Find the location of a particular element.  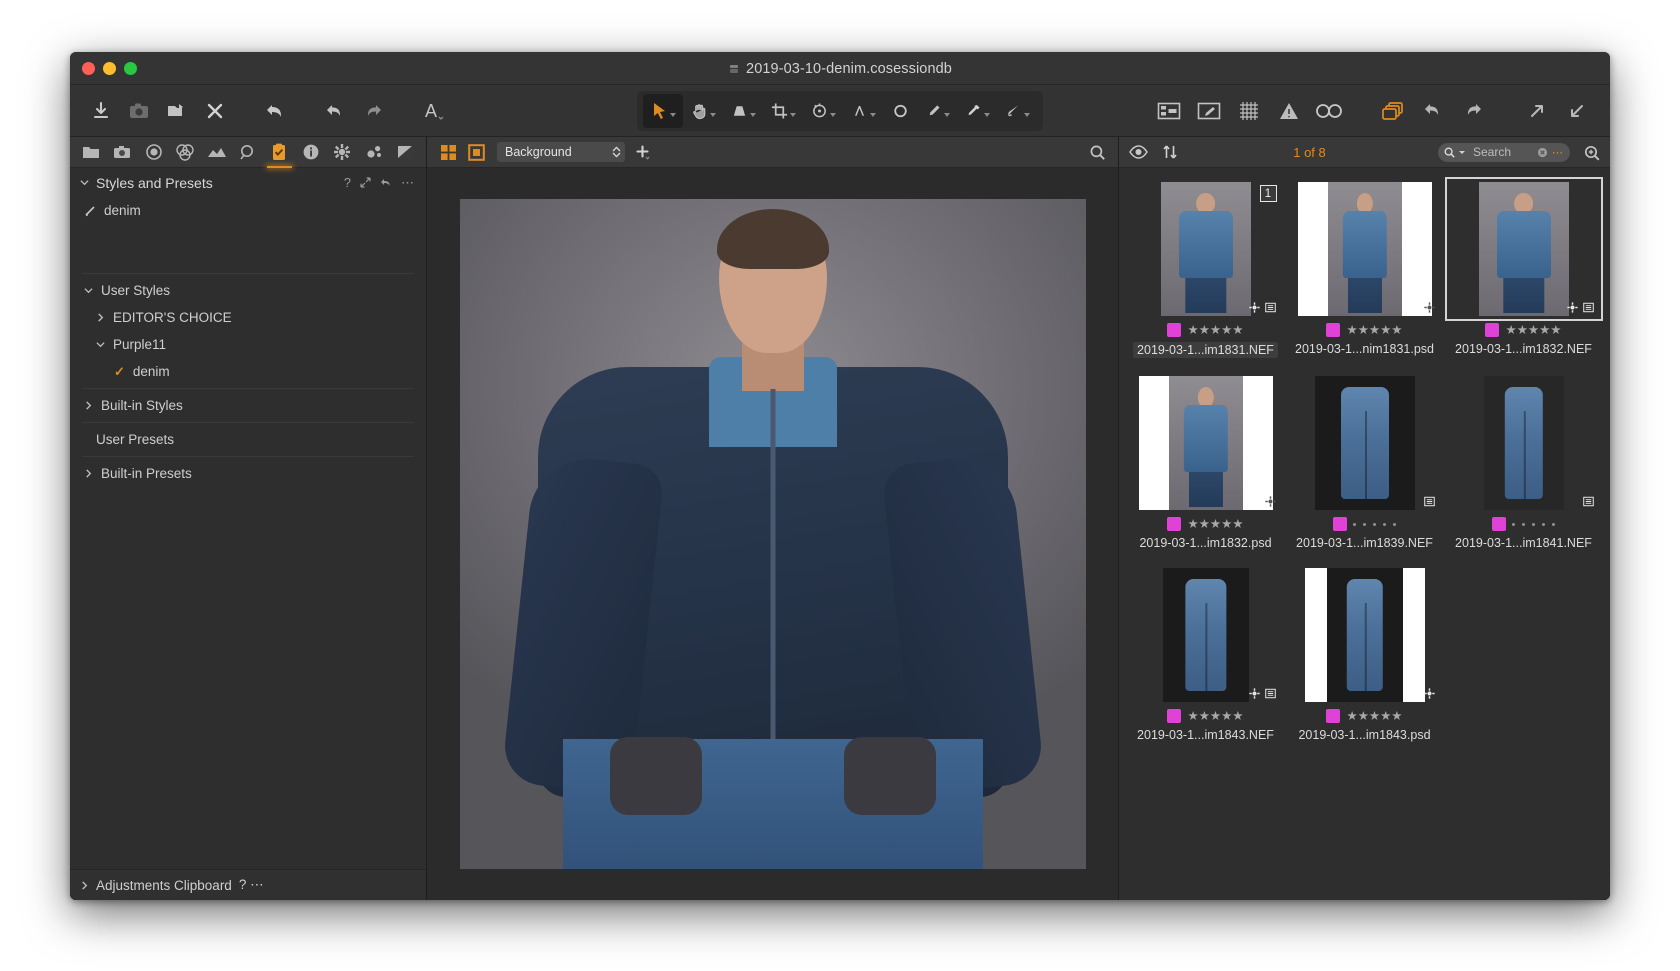

export-folder-icon is located at coordinates (177, 111).